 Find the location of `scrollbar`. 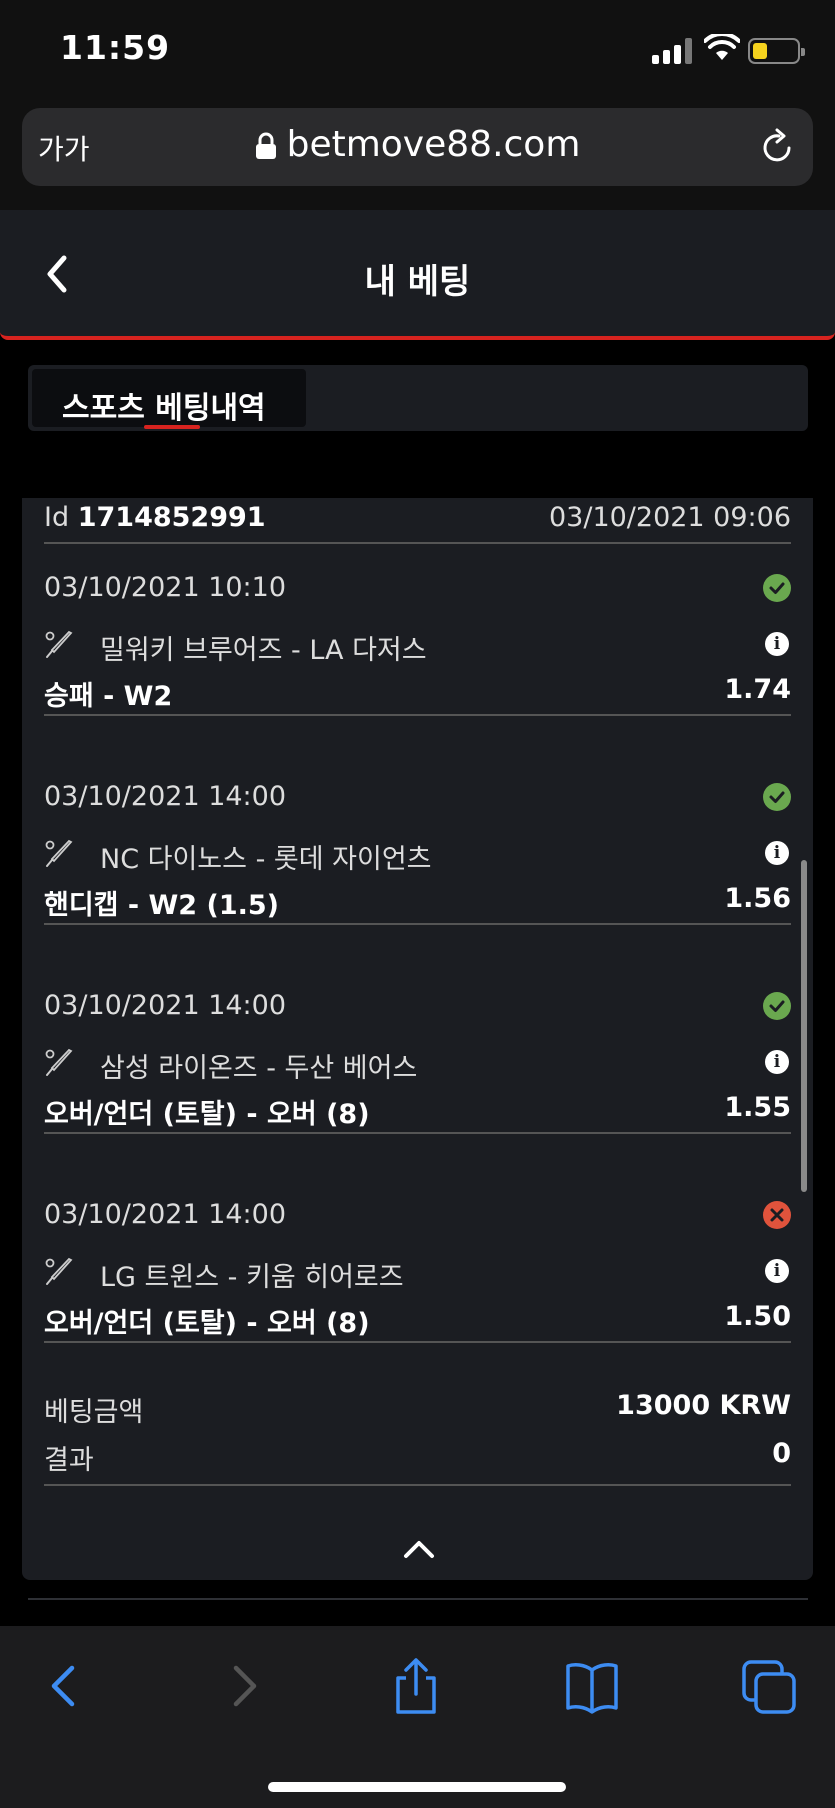

scrollbar is located at coordinates (804, 1026).